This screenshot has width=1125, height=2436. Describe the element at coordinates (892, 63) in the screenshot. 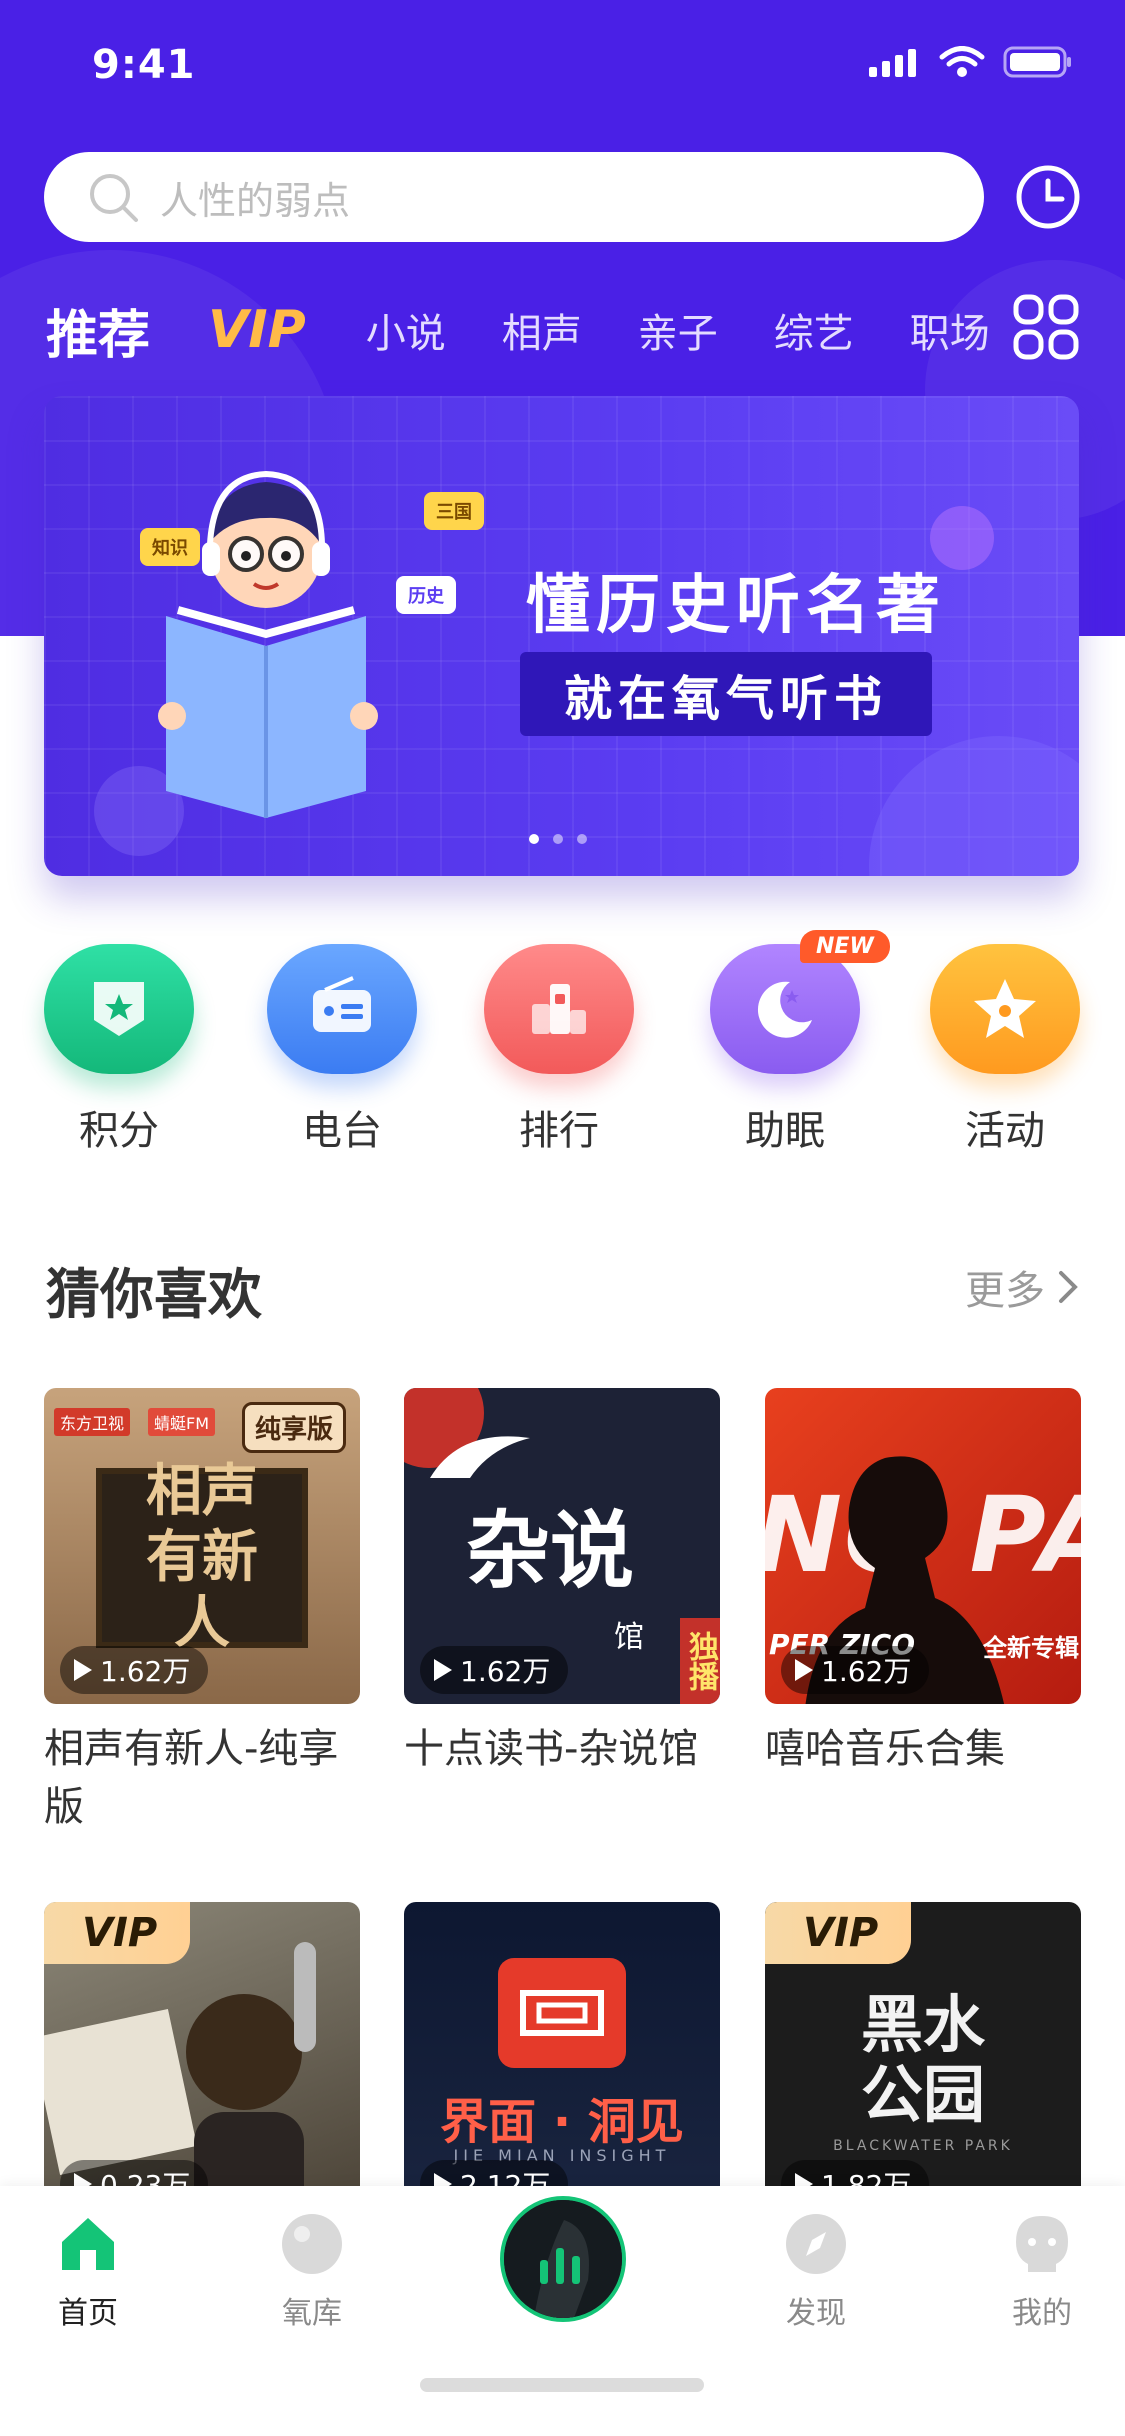

I see `signal-icon` at that location.